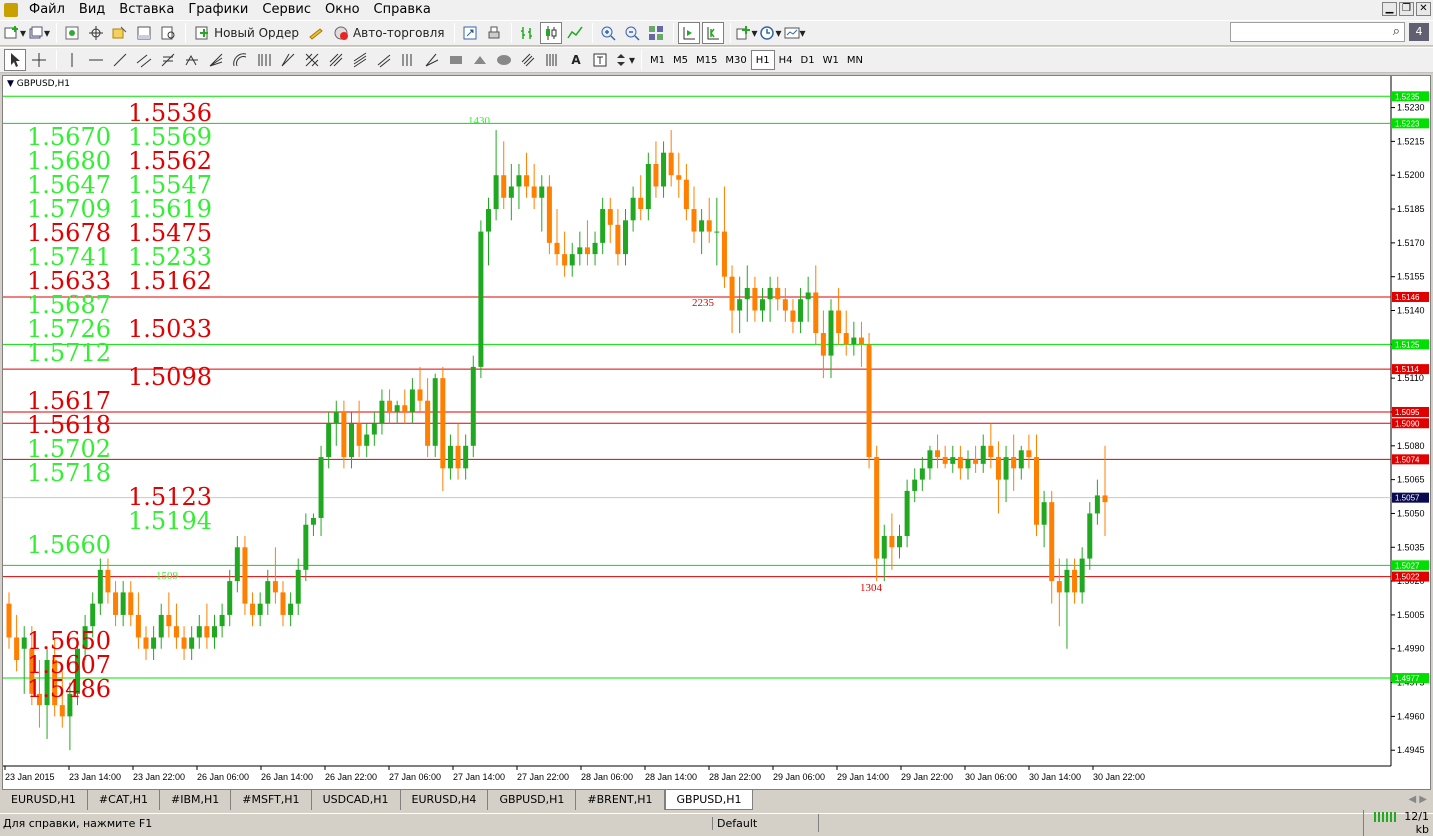  What do you see at coordinates (44, 800) in the screenshot?
I see `tab-eurusd-h1: EURUSD,H1` at bounding box center [44, 800].